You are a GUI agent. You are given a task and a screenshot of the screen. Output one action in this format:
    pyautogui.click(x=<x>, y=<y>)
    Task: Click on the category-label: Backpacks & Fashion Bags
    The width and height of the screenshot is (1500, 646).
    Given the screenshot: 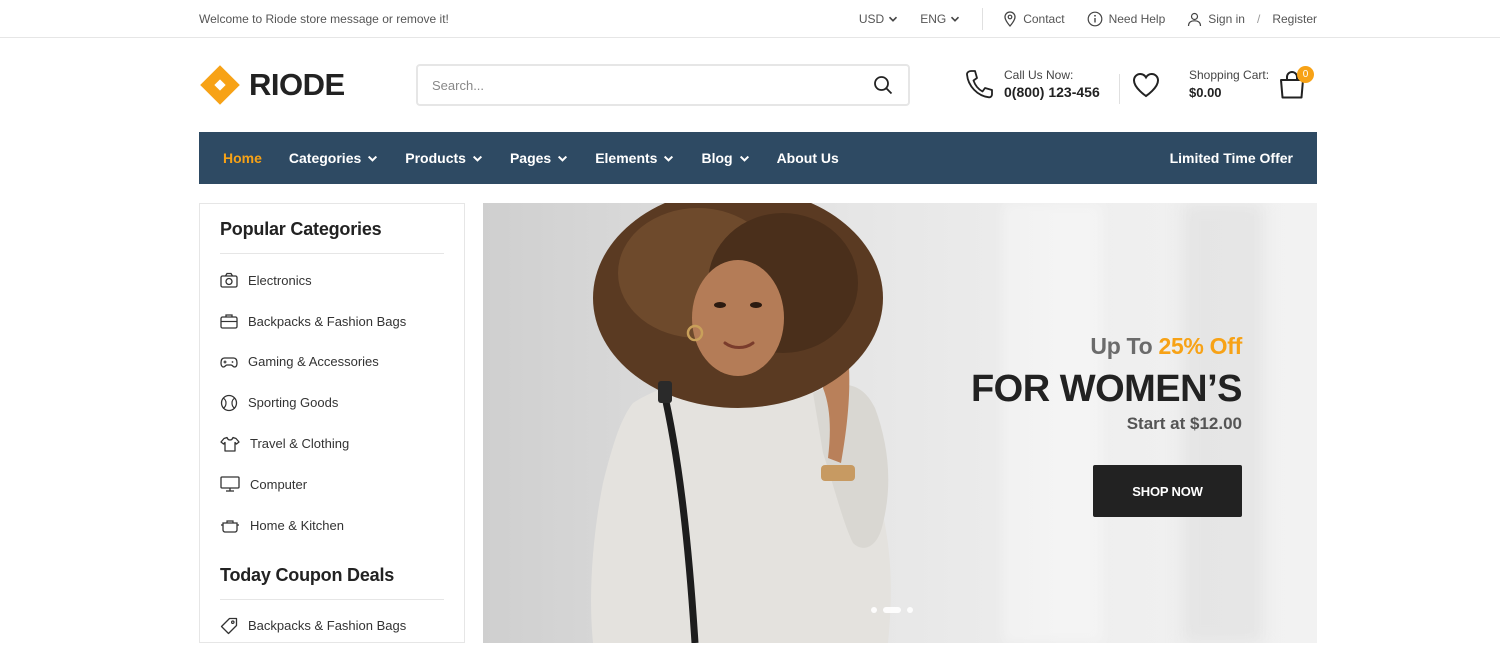 What is the action you would take?
    pyautogui.click(x=327, y=321)
    